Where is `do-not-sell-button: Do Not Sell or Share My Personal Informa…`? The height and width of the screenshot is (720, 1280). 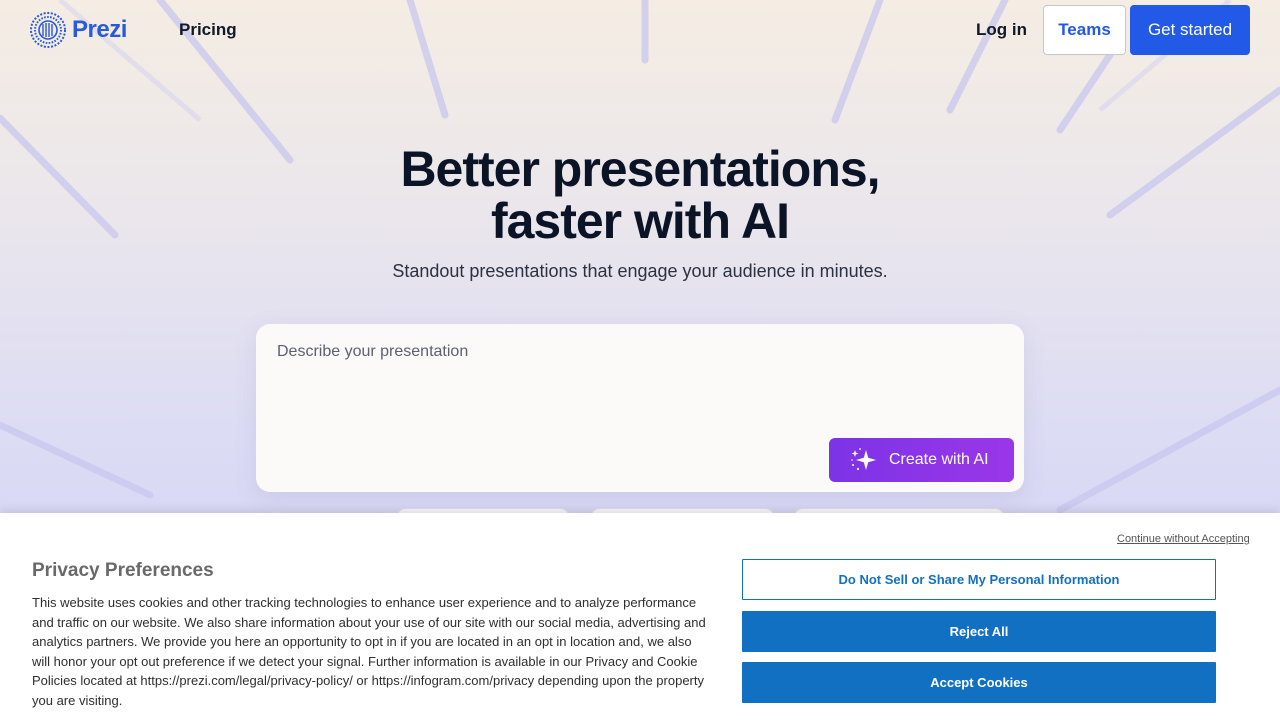 do-not-sell-button: Do Not Sell or Share My Personal Informa… is located at coordinates (979, 579).